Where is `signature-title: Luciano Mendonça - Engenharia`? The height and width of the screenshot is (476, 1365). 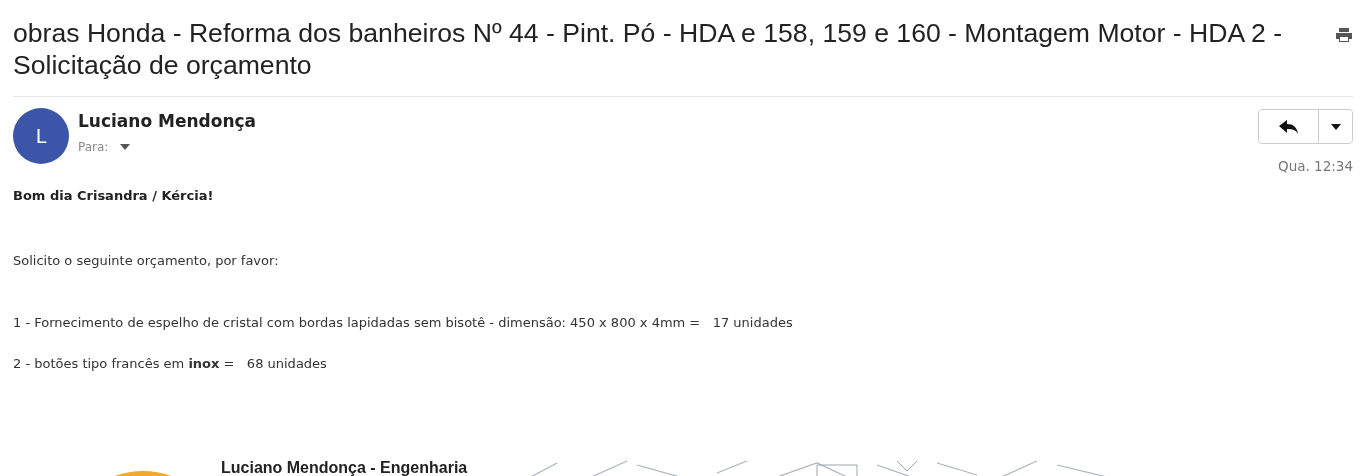 signature-title: Luciano Mendonça - Engenharia is located at coordinates (344, 467).